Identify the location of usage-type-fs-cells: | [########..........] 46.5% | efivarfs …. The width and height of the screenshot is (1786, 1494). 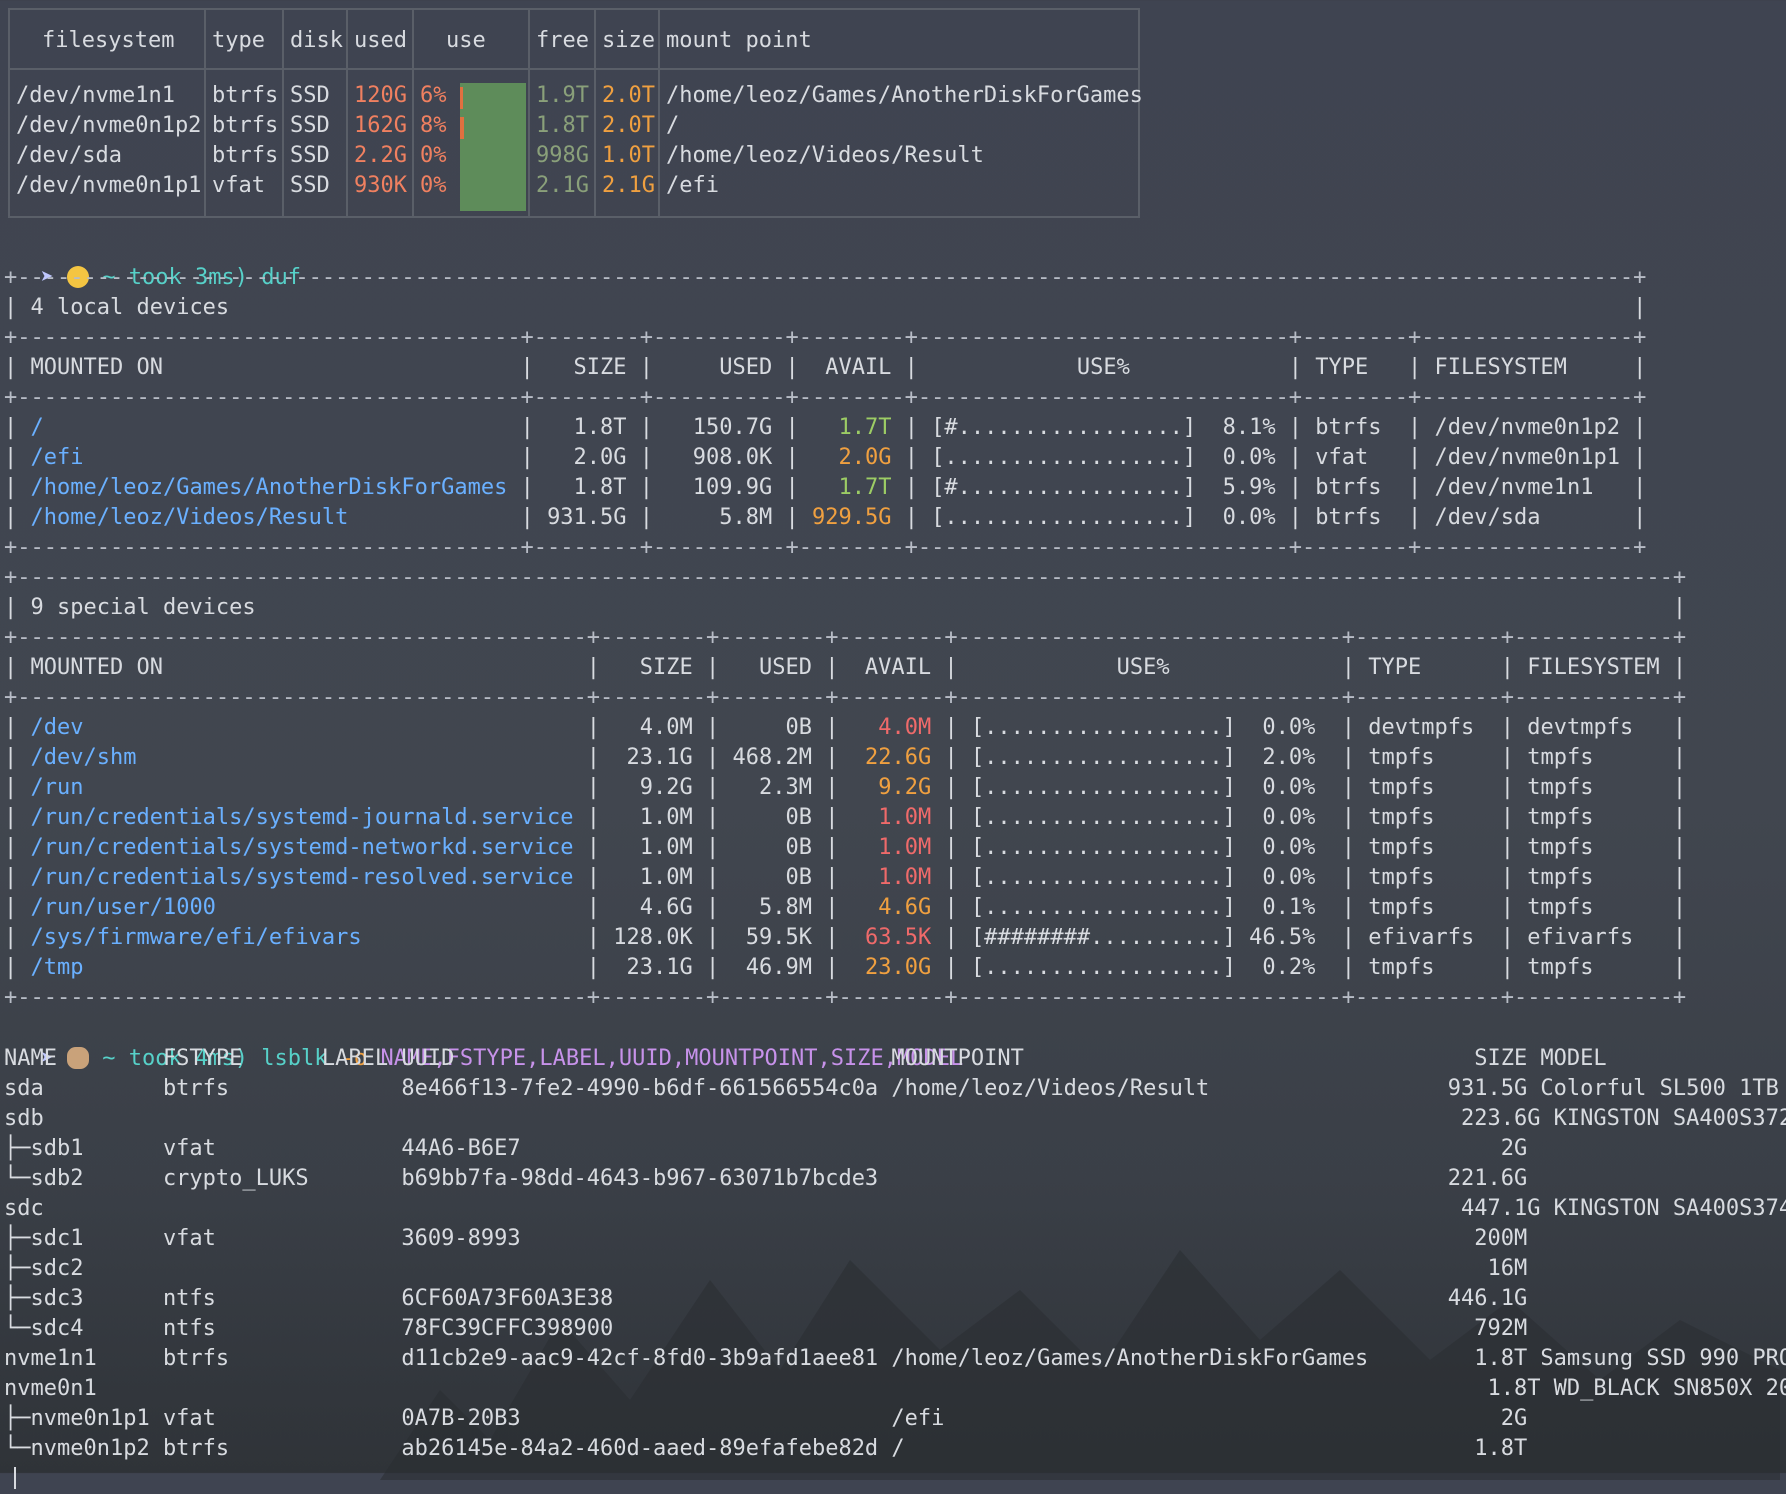
(1309, 937).